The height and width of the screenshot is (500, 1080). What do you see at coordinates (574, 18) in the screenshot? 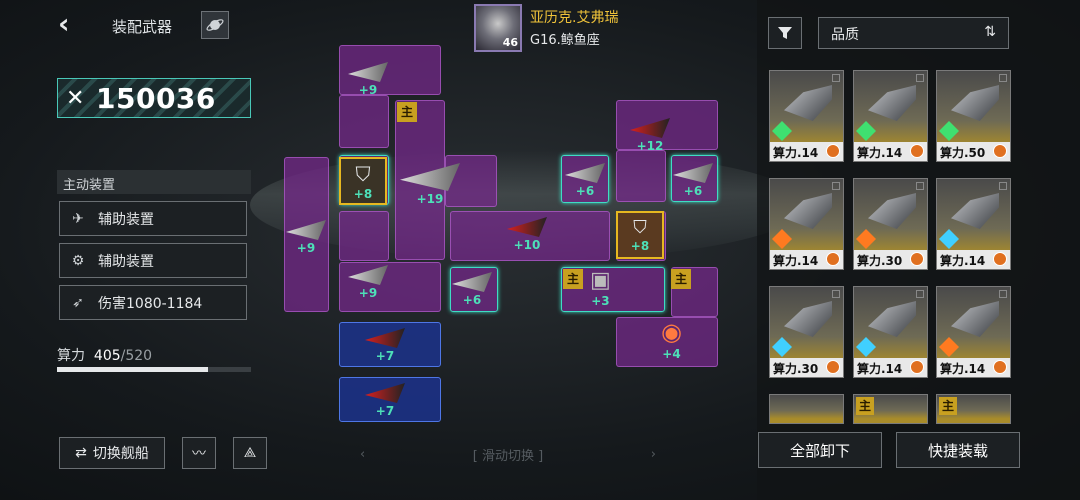
I see `pilot-name: 亚历克.艾弗瑞` at bounding box center [574, 18].